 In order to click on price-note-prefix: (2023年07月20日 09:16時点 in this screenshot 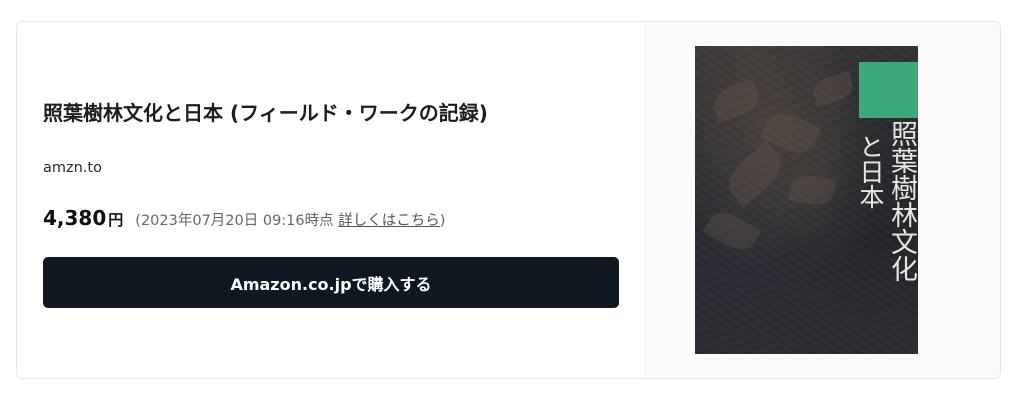, I will do `click(237, 221)`.